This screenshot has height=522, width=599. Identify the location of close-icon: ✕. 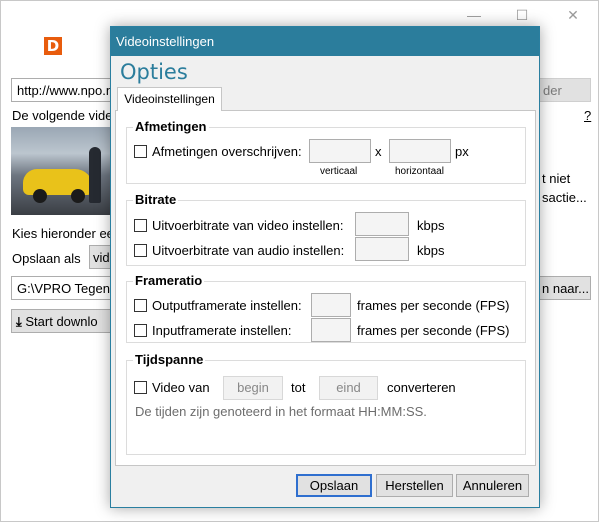
(573, 15).